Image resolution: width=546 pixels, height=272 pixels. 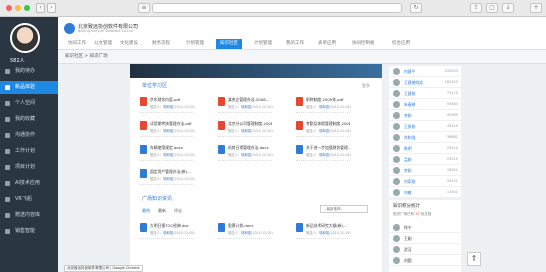 I want to click on tab-finance: 财务流程, so click(x=161, y=44).